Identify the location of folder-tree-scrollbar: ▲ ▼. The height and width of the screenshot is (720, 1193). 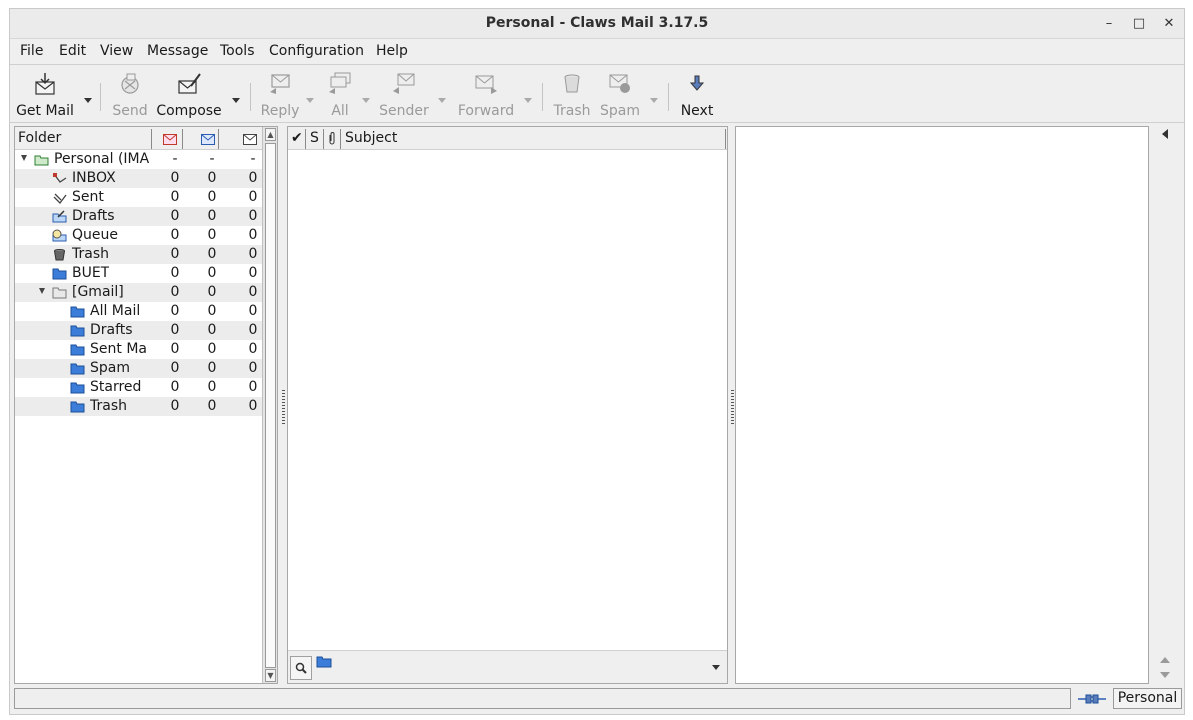
(269, 405).